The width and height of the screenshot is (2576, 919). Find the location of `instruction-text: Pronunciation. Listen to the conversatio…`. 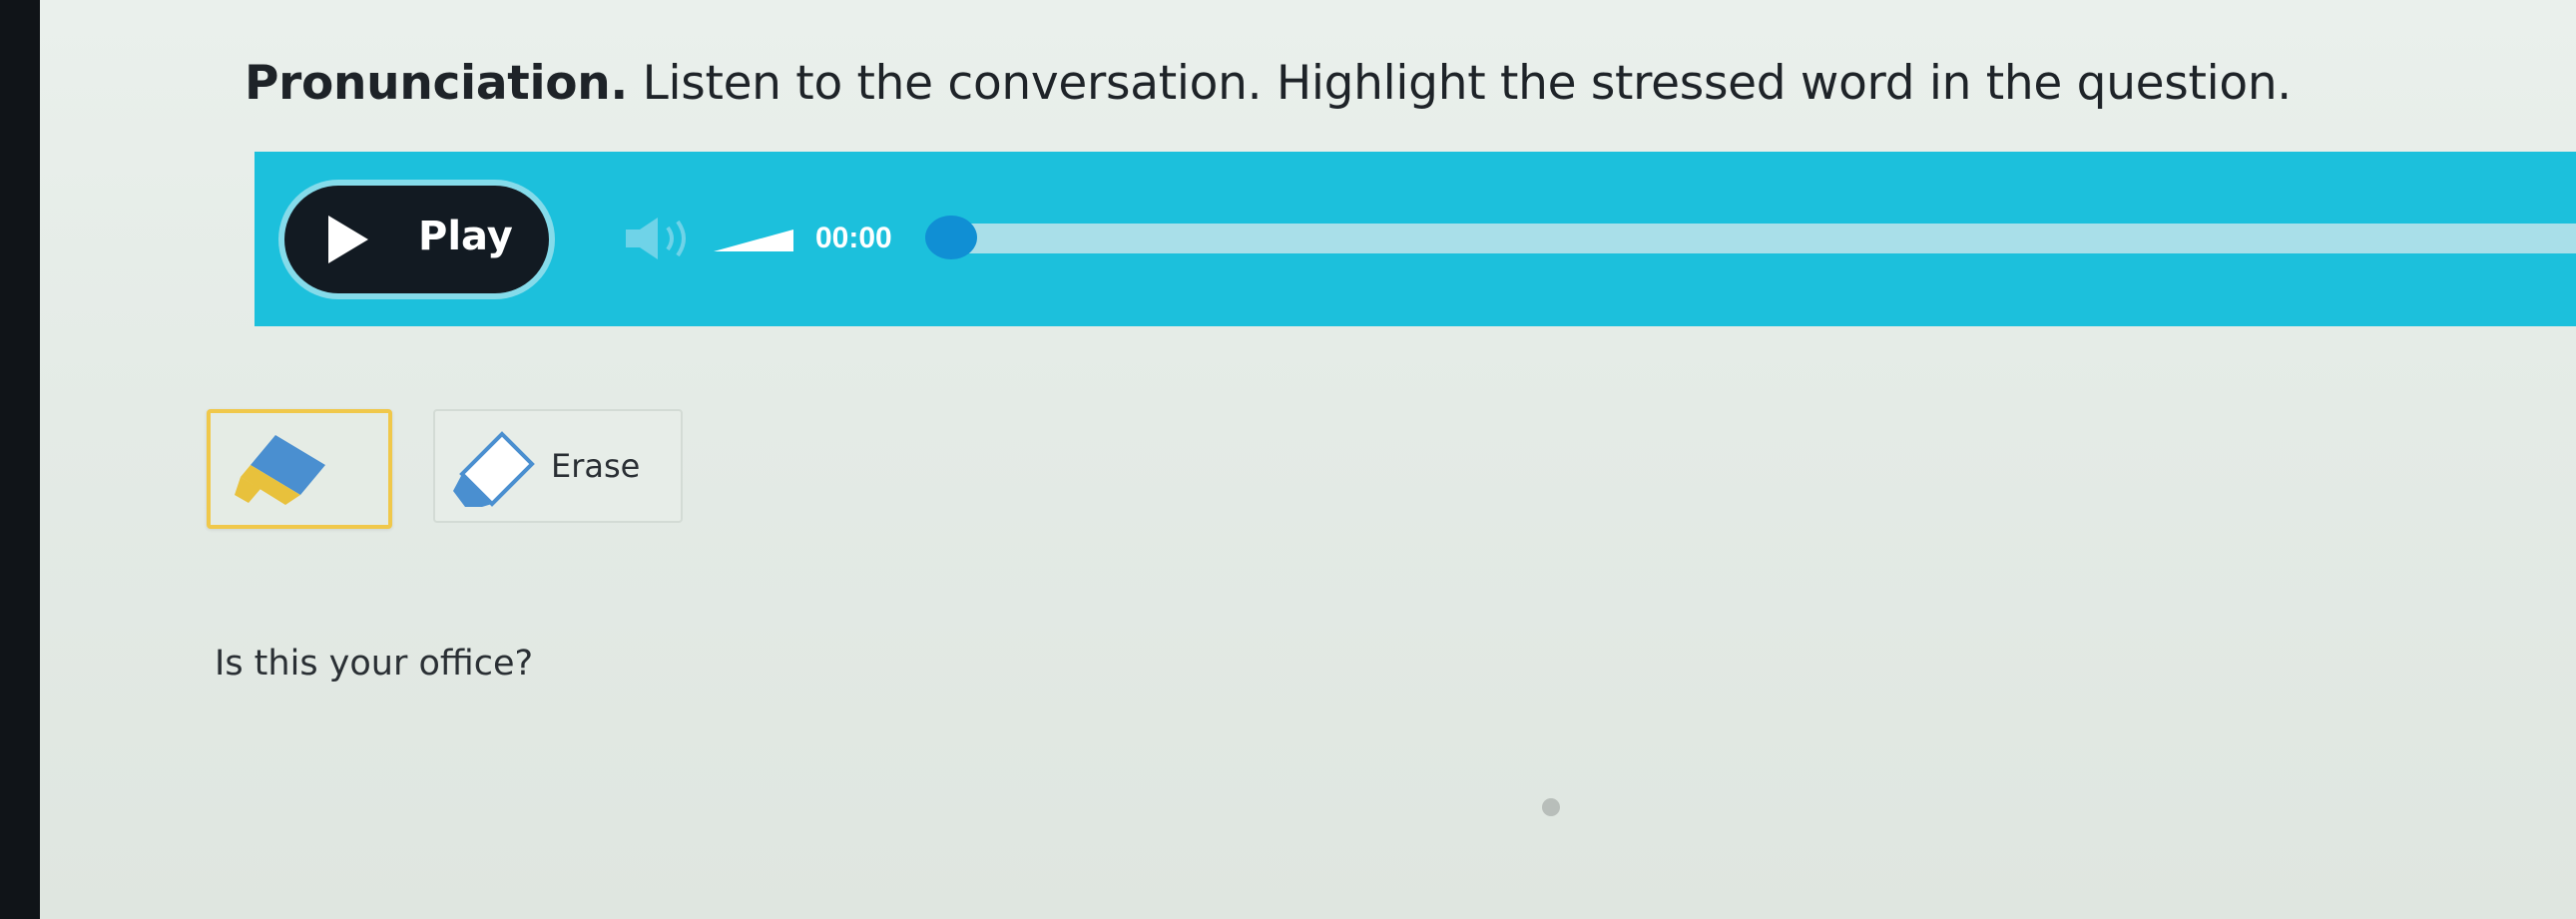

instruction-text: Pronunciation. Listen to the conversatio… is located at coordinates (1269, 83).